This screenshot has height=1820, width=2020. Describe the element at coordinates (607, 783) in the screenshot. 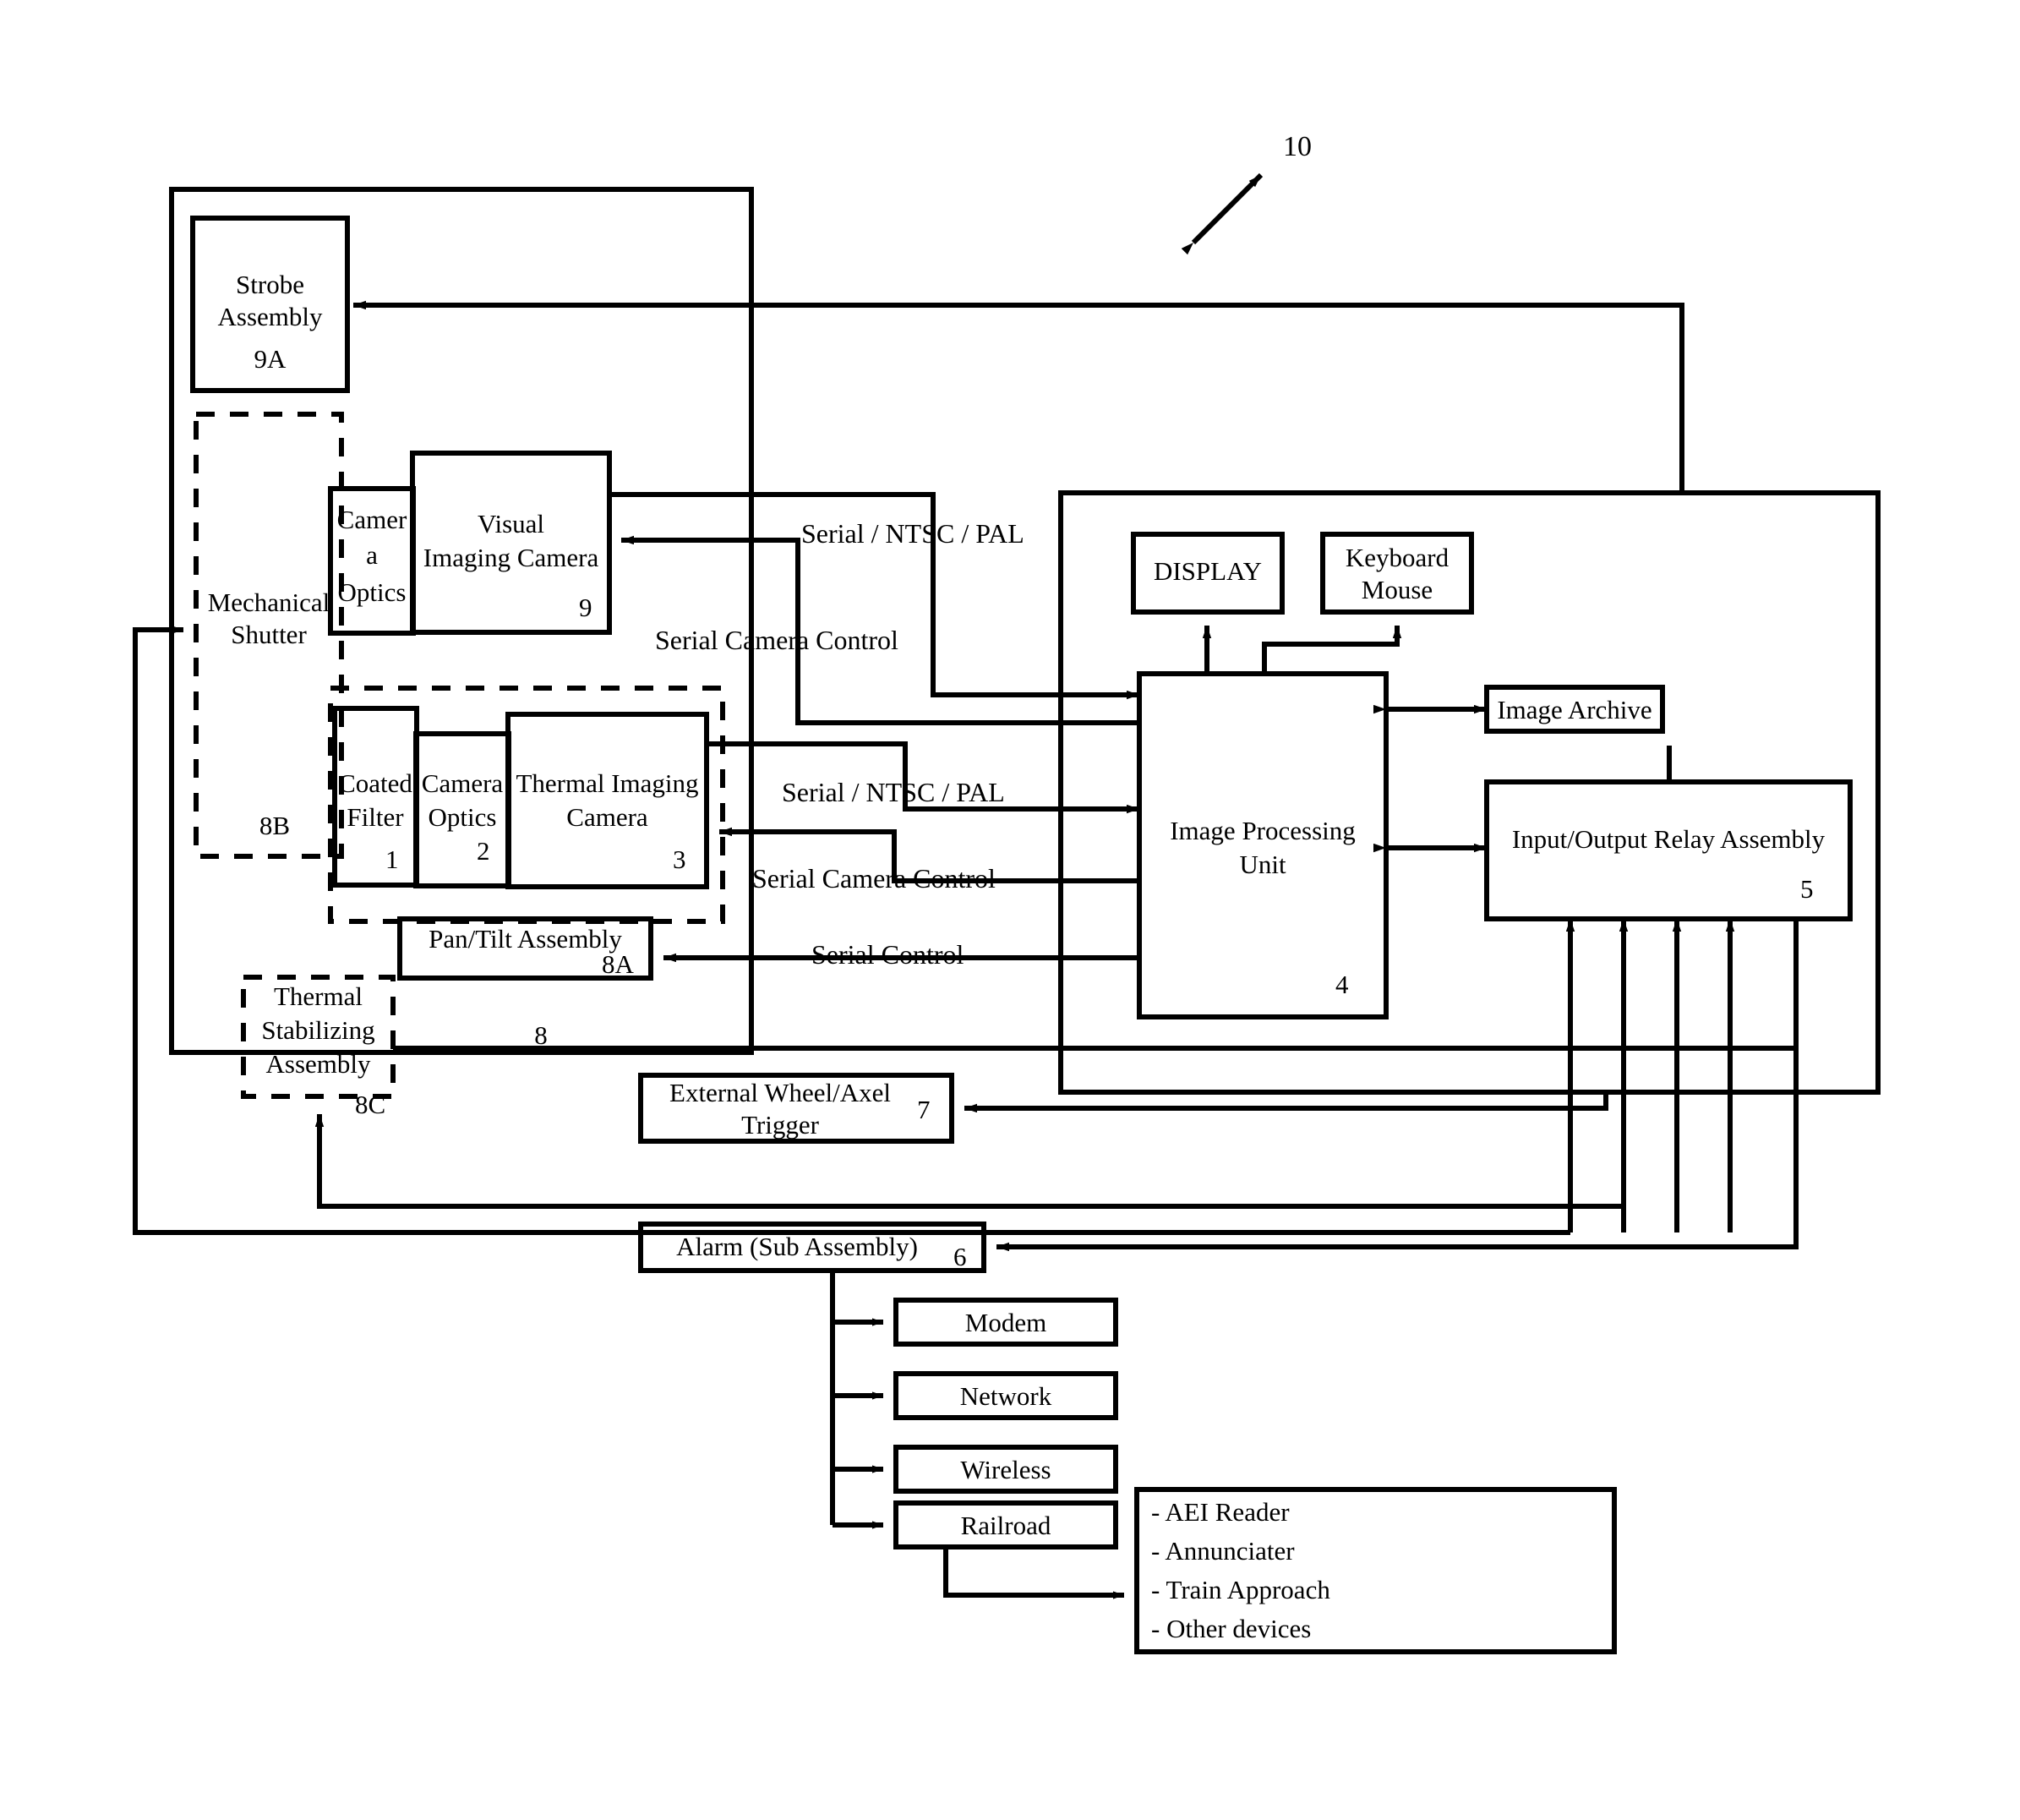

I see `block-thermal-imaging-camera-line1: Thermal Imaging` at that location.